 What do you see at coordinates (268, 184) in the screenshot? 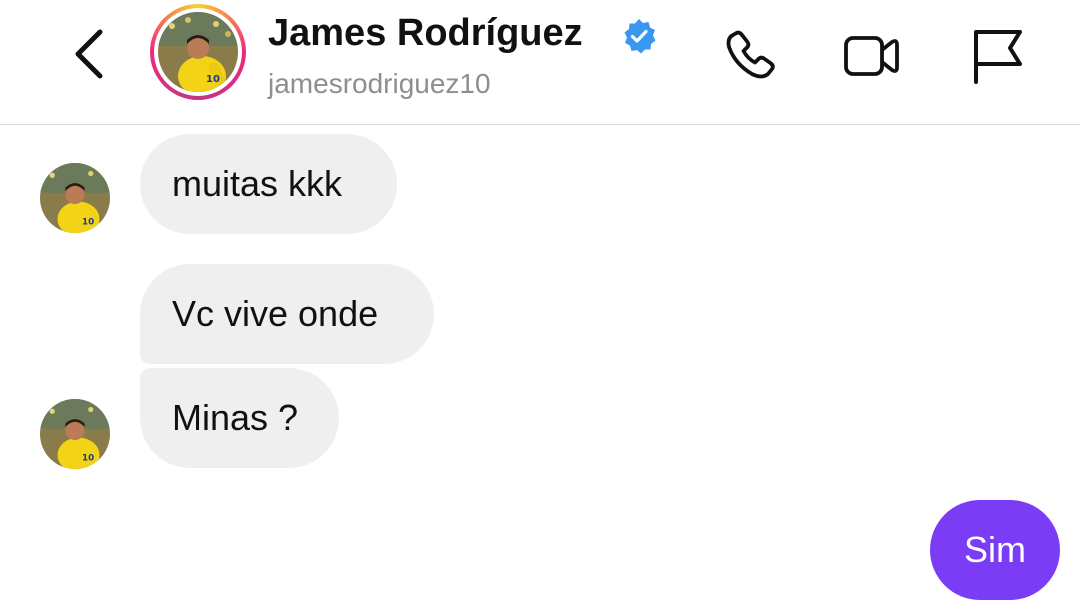
I see `message-bubble: muitas kkk` at bounding box center [268, 184].